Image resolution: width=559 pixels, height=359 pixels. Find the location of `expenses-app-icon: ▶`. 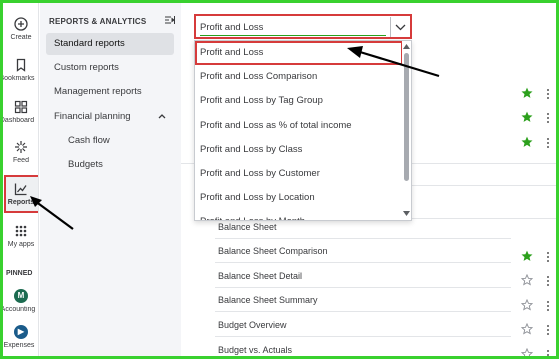

expenses-app-icon: ▶ is located at coordinates (21, 332).